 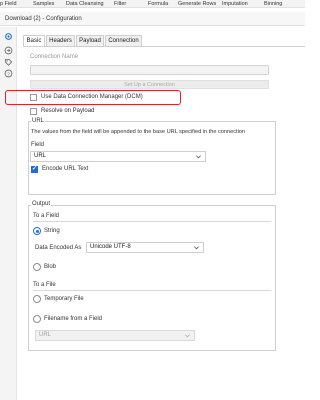 What do you see at coordinates (58, 248) in the screenshot?
I see `data-encoded-as-label: Data Encoded As` at bounding box center [58, 248].